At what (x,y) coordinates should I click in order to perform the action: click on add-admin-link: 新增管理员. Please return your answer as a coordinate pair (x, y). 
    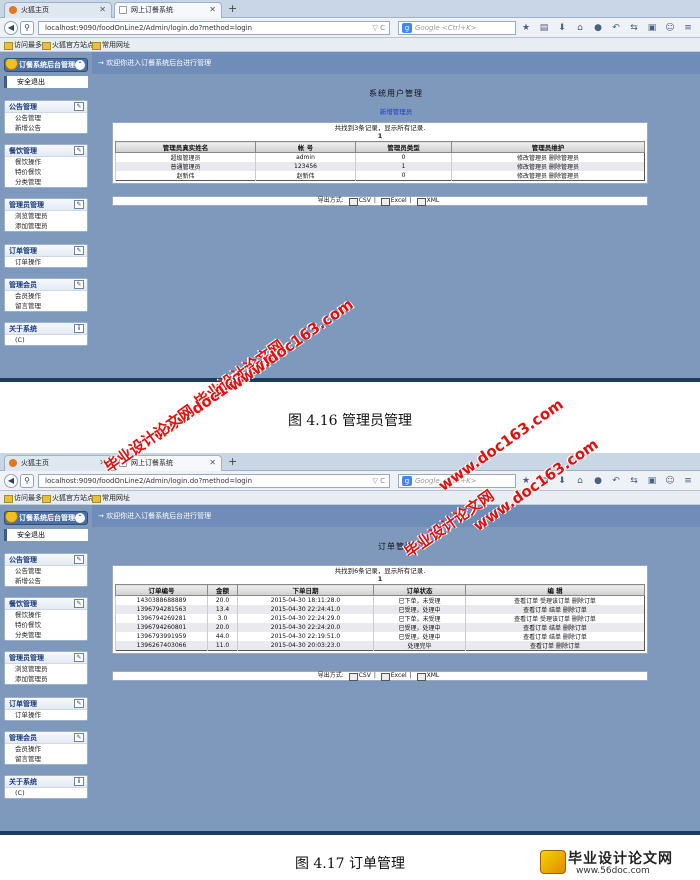
    Looking at the image, I should click on (396, 111).